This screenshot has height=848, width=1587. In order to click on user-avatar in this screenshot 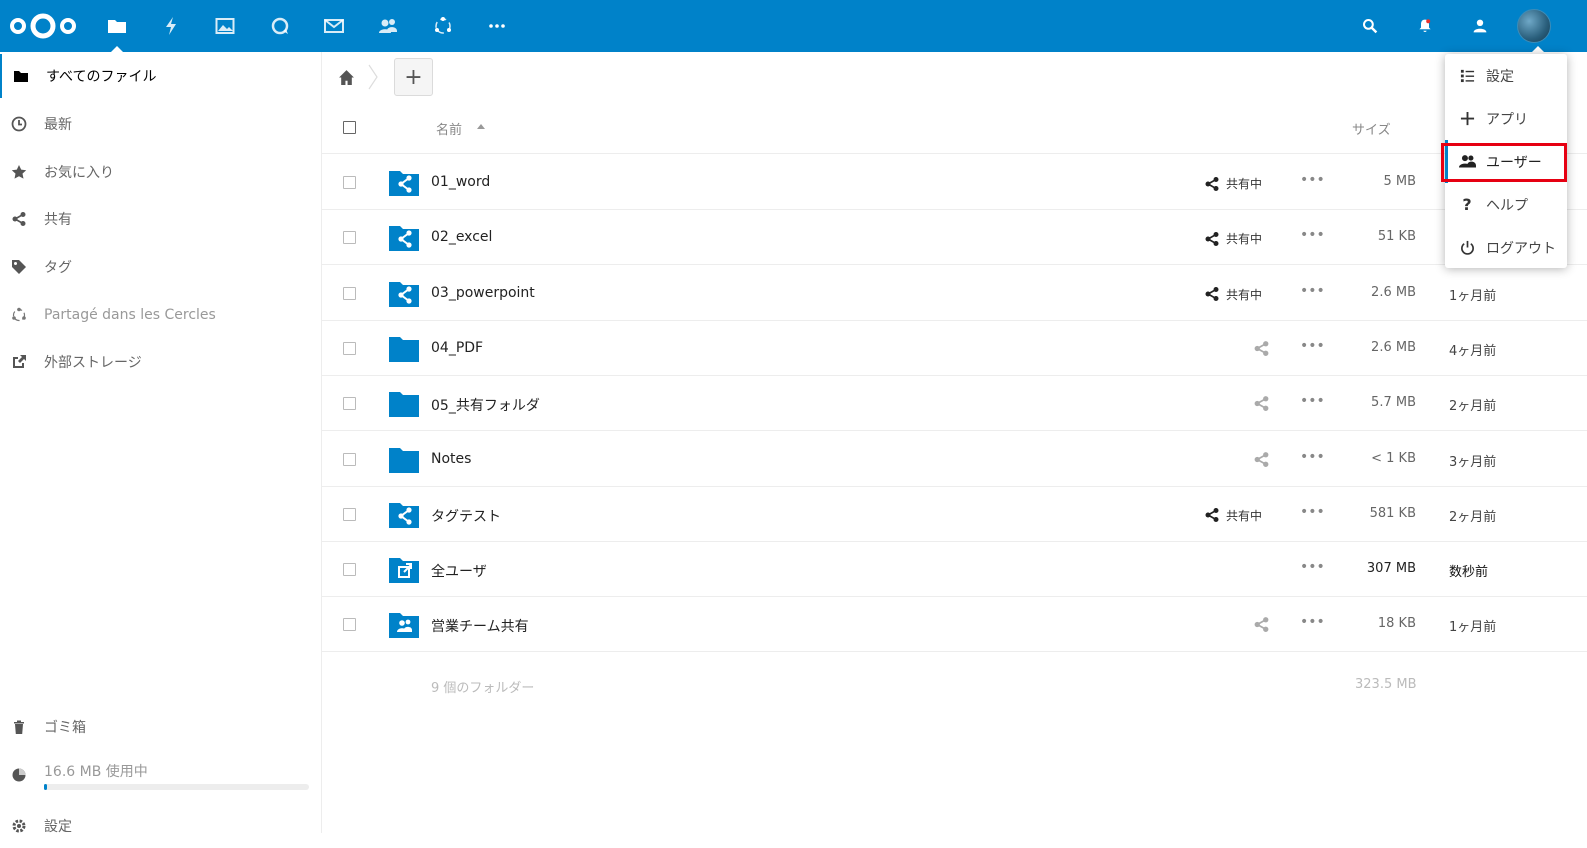, I will do `click(1534, 26)`.